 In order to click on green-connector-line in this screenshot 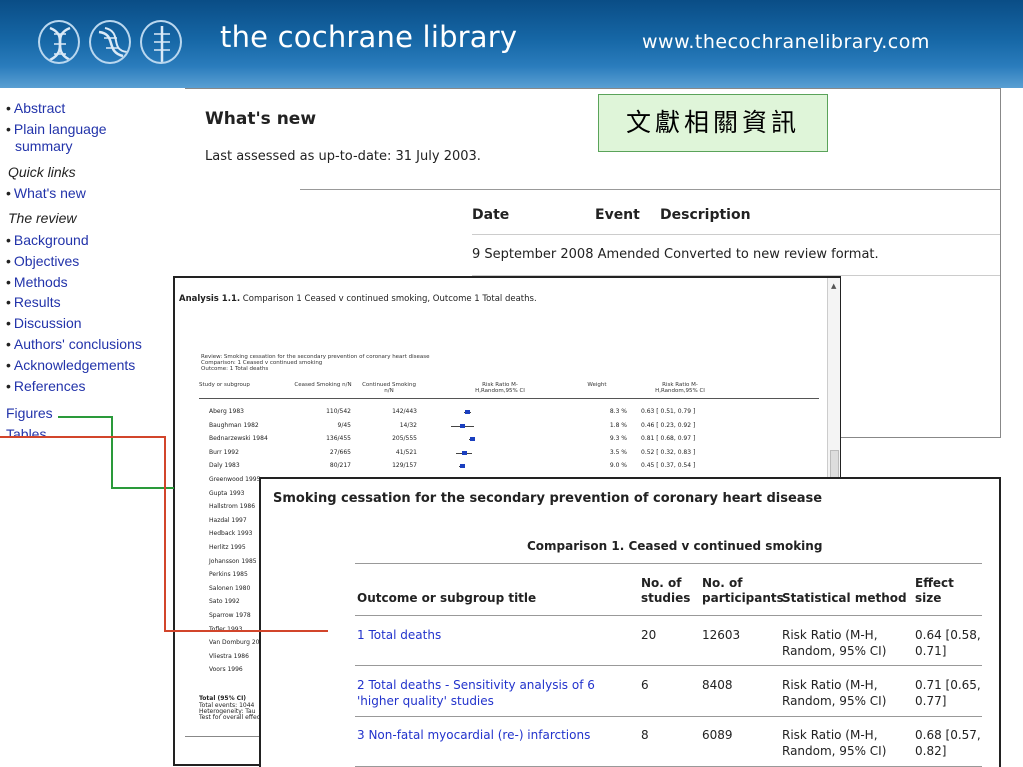, I will do `click(116, 452)`.